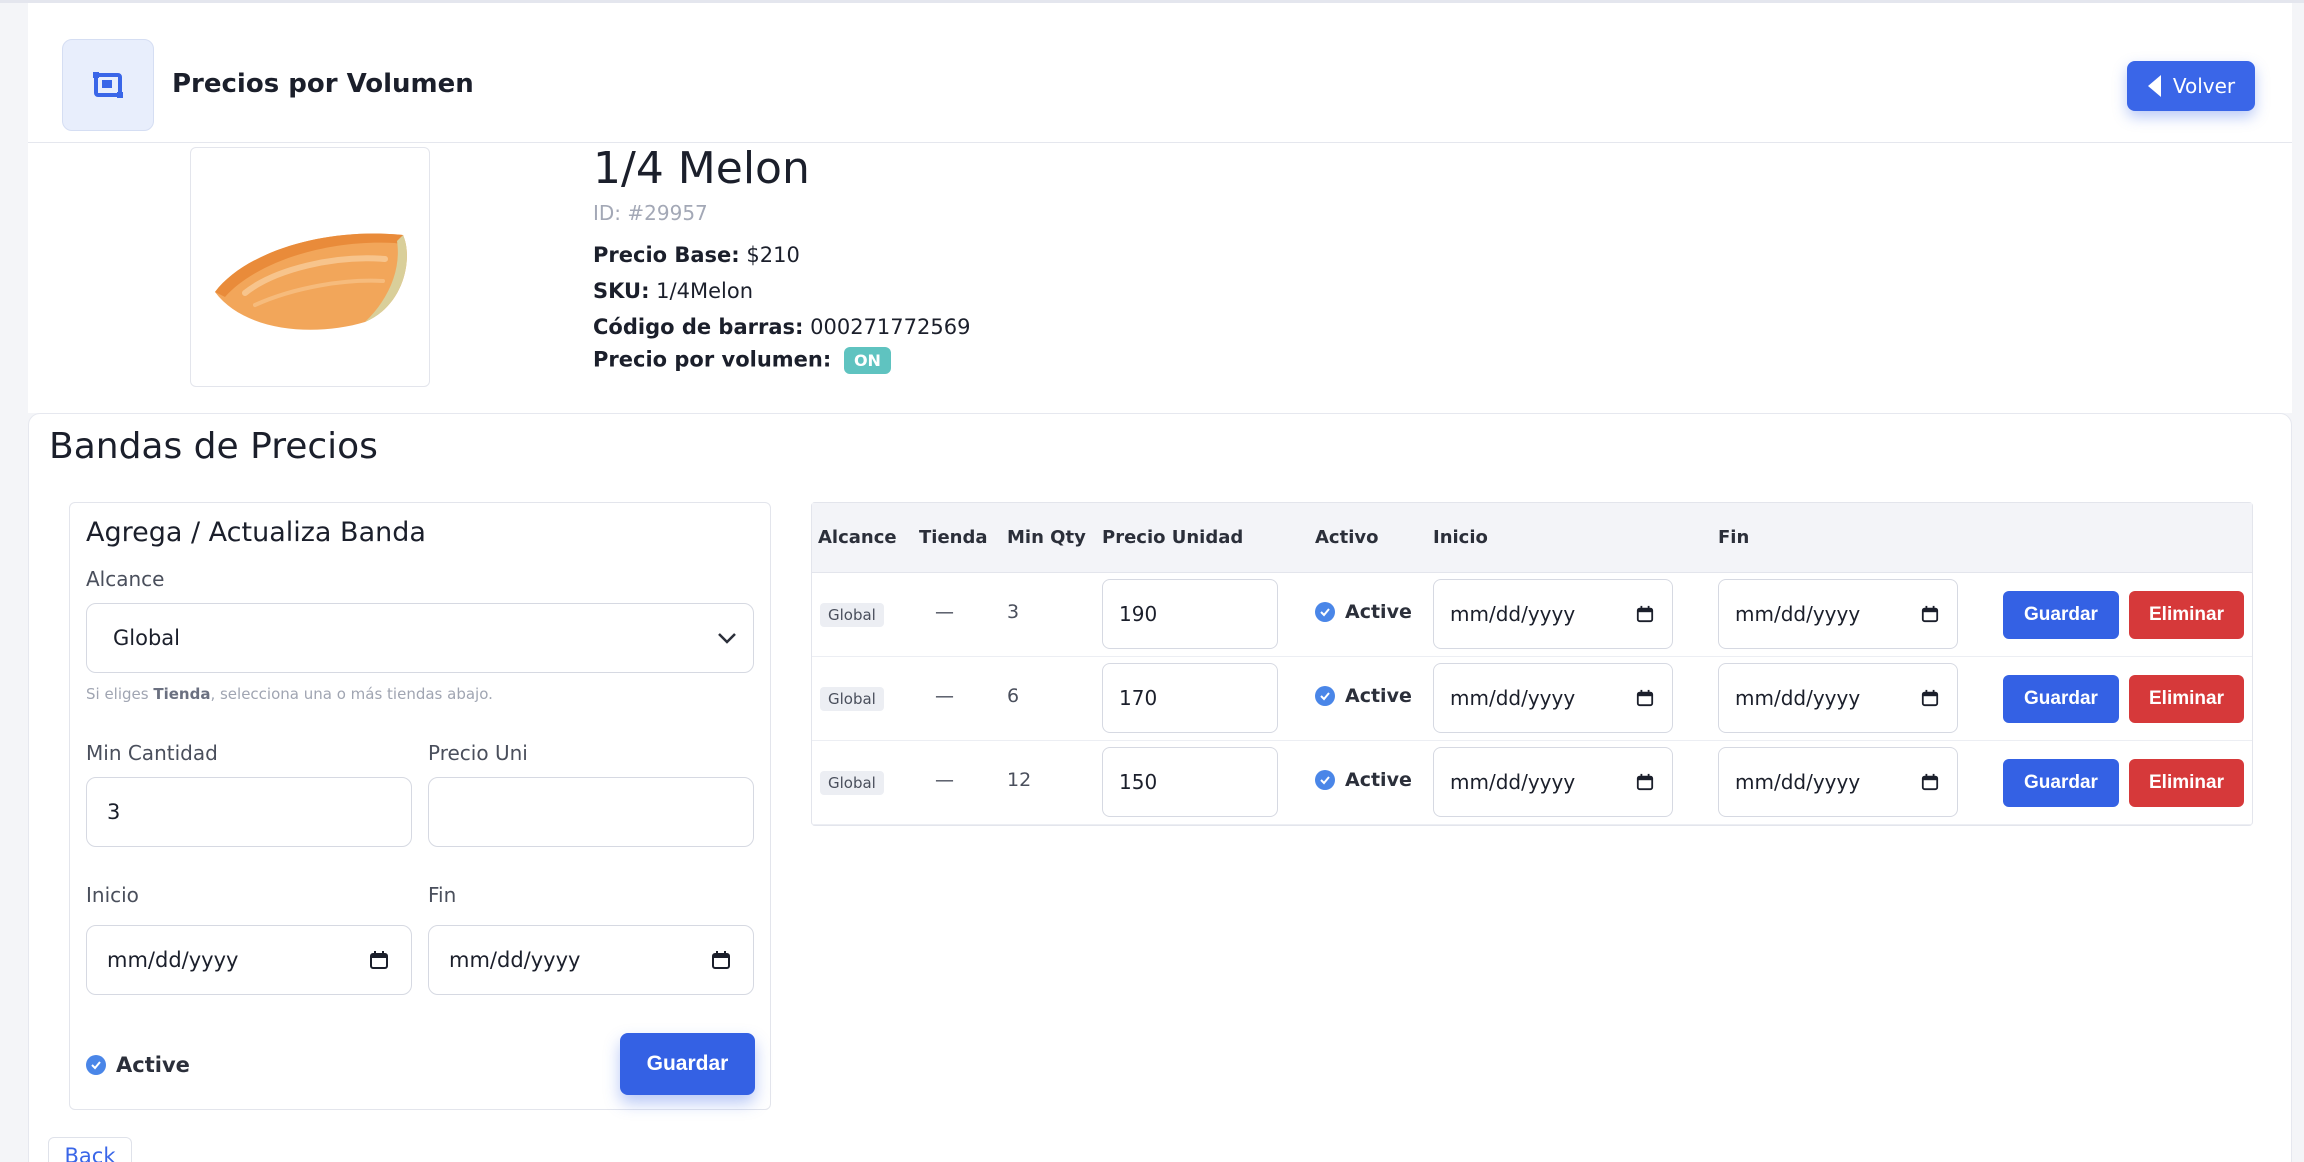 The image size is (2304, 1162). I want to click on col-start: Inicio, so click(1460, 537).